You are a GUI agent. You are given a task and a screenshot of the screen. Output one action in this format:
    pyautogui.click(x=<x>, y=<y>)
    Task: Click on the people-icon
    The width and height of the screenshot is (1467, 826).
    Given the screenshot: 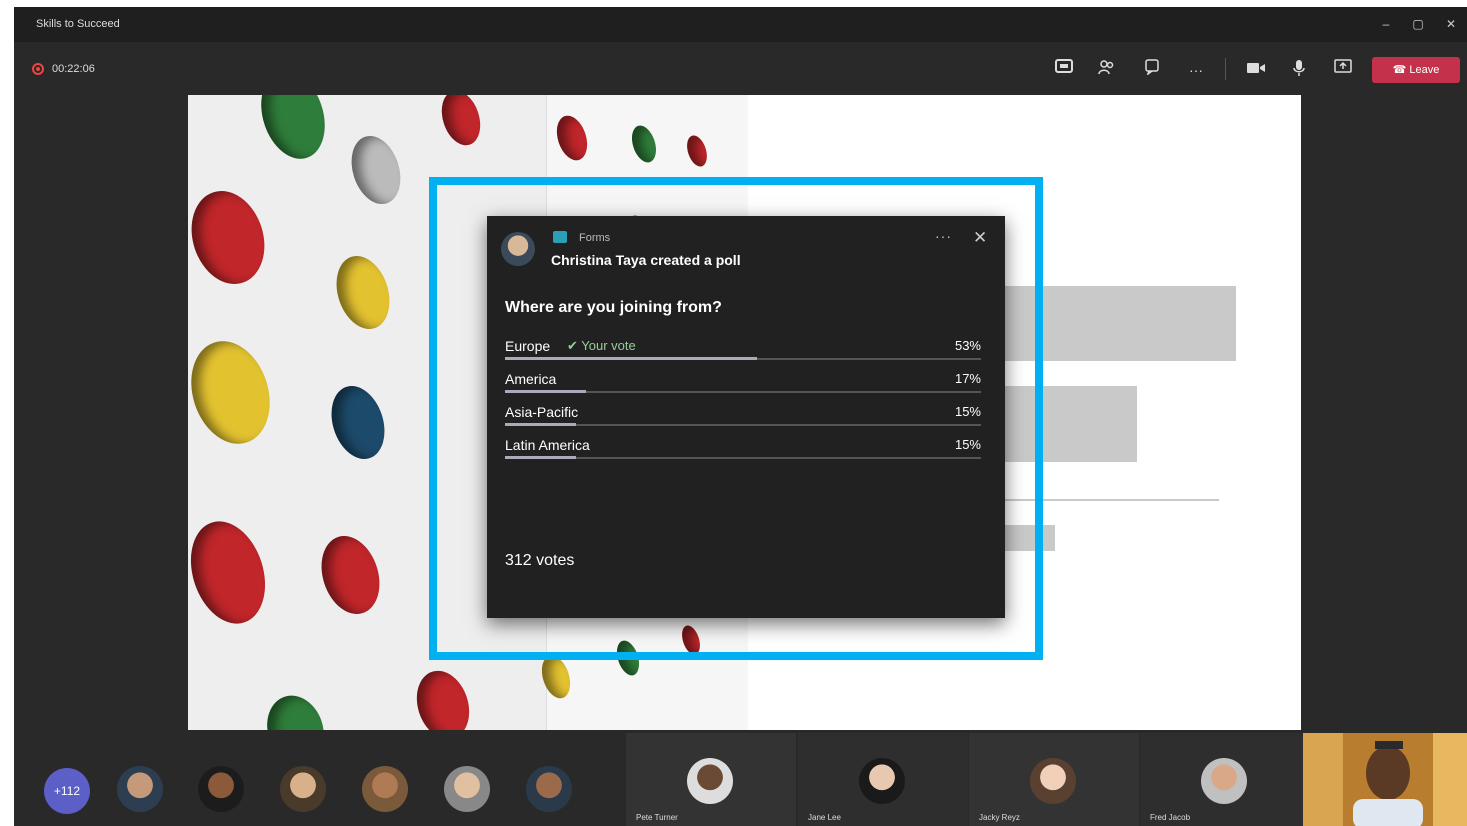 What is the action you would take?
    pyautogui.click(x=1107, y=70)
    